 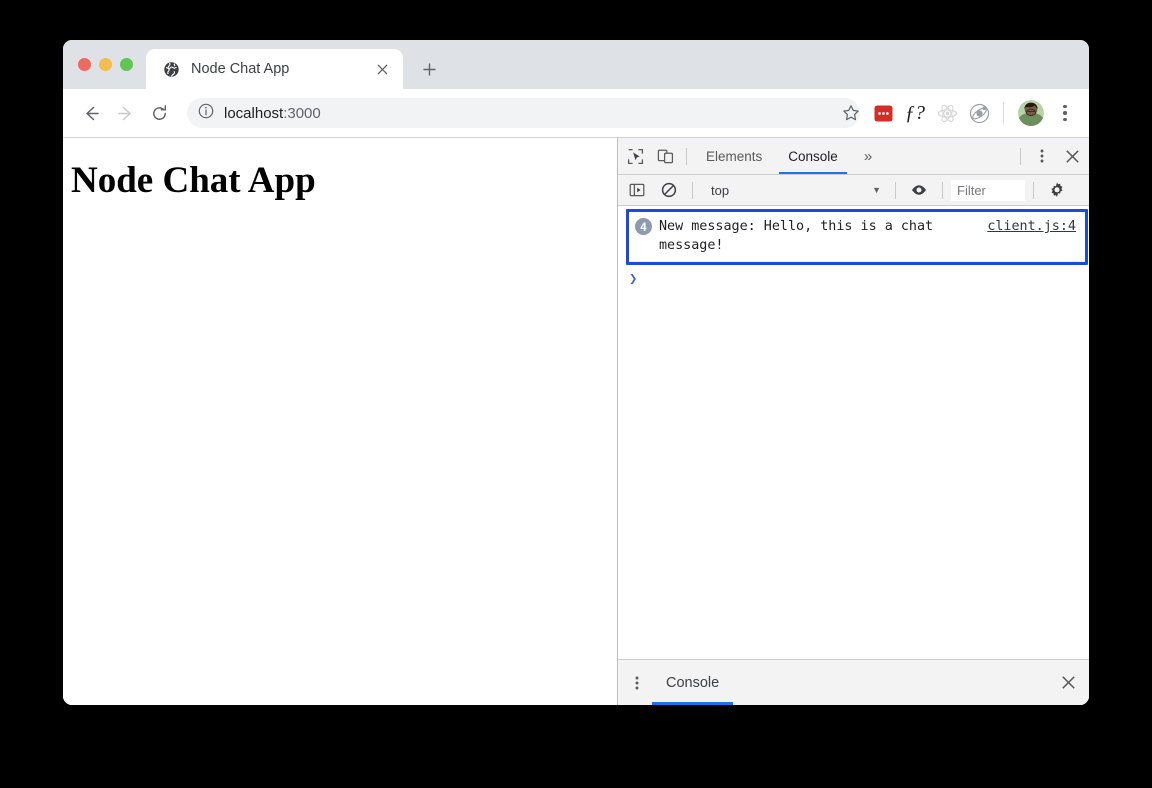 I want to click on tab-title: Node Chat App, so click(x=240, y=69).